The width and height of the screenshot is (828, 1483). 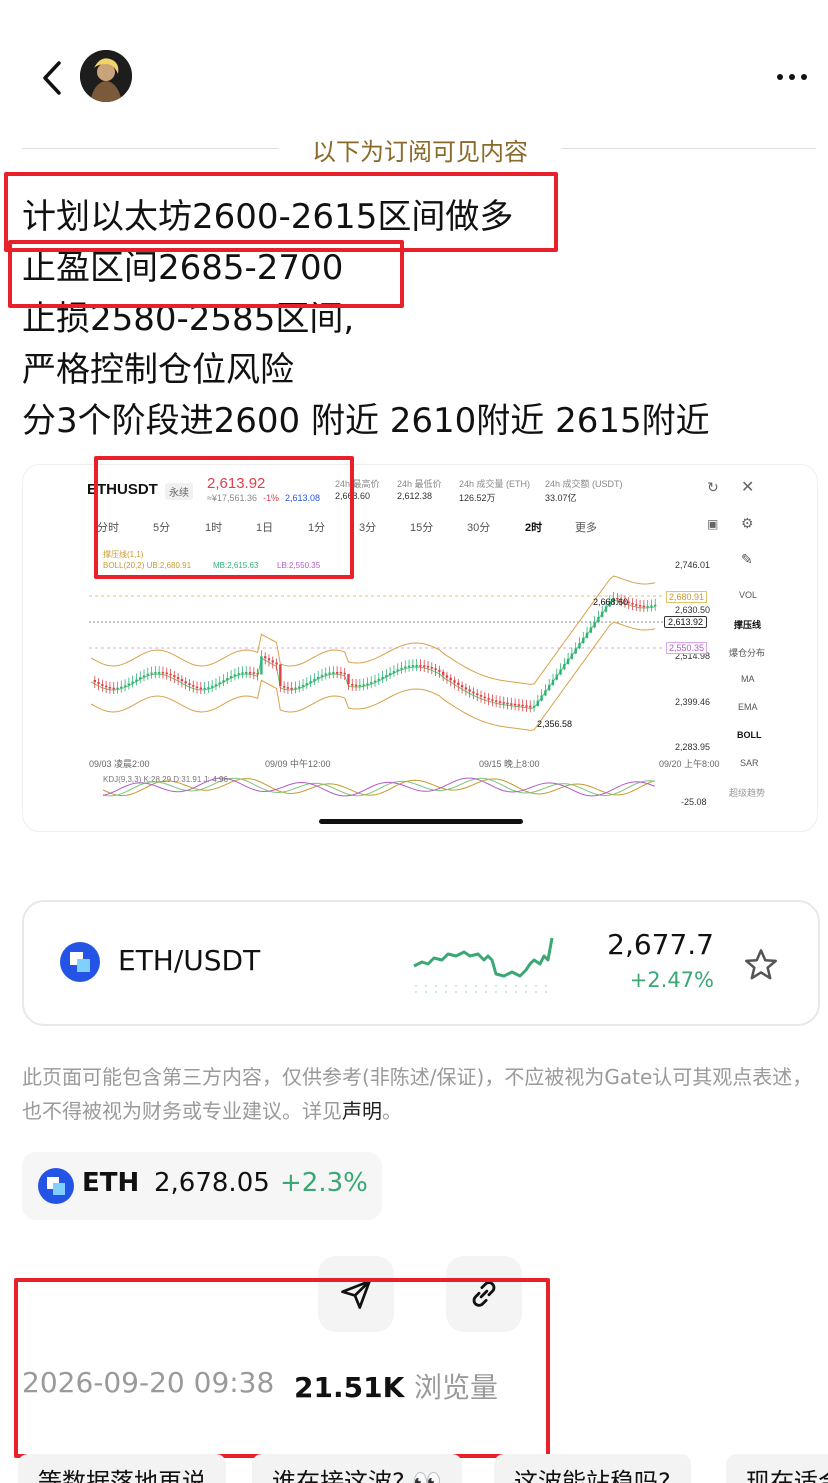 I want to click on copy-link-button, so click(x=484, y=1294).